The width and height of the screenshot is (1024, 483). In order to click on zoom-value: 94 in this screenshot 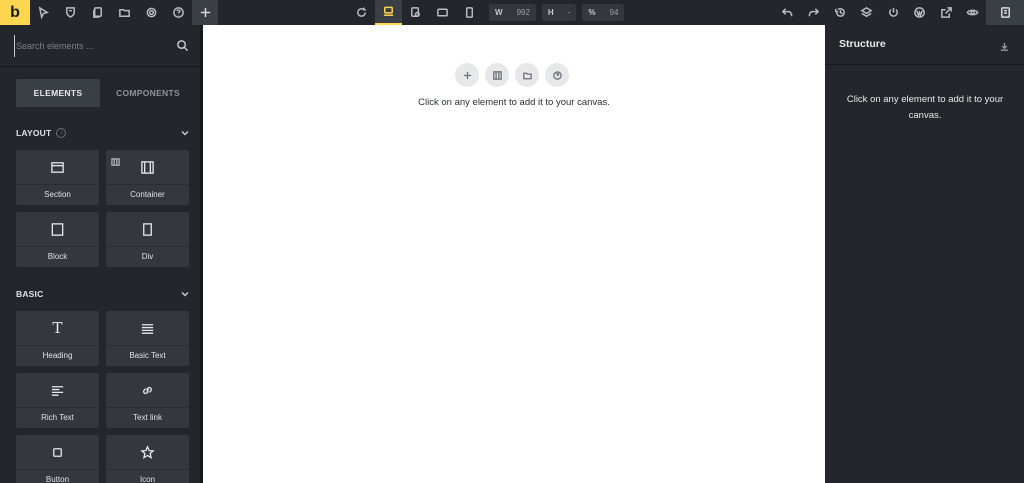, I will do `click(614, 12)`.